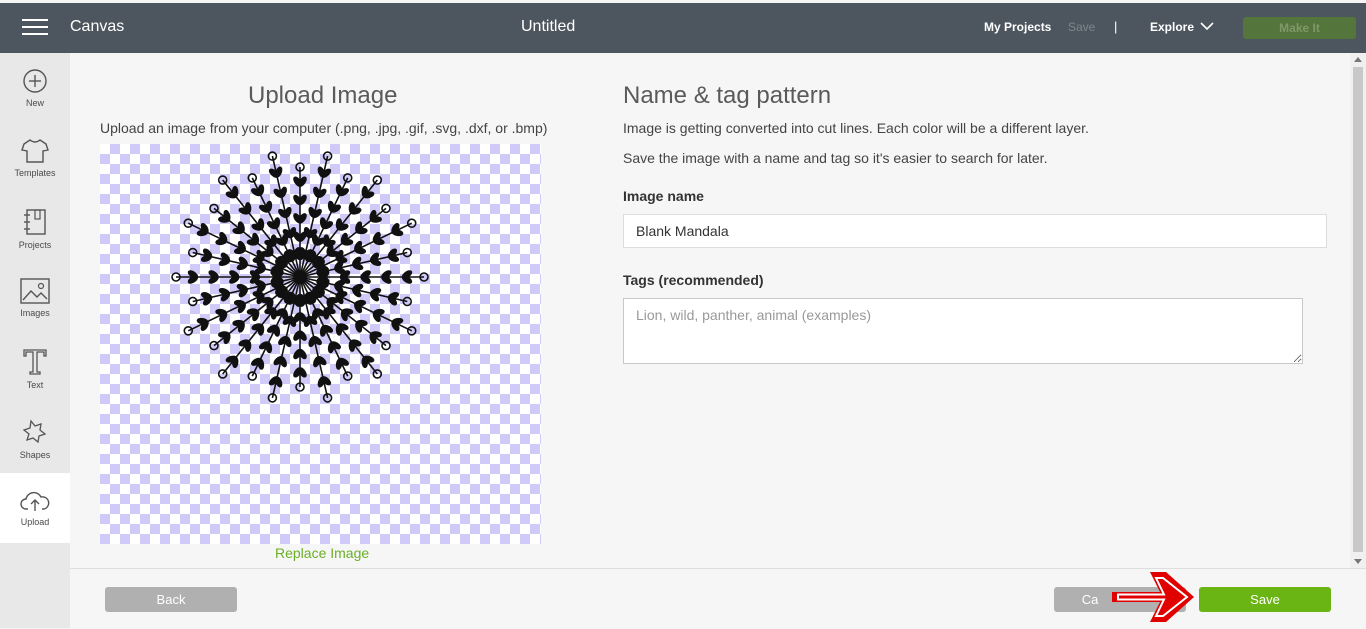 This screenshot has height=629, width=1366. I want to click on make-it-button: Make It, so click(1299, 28).